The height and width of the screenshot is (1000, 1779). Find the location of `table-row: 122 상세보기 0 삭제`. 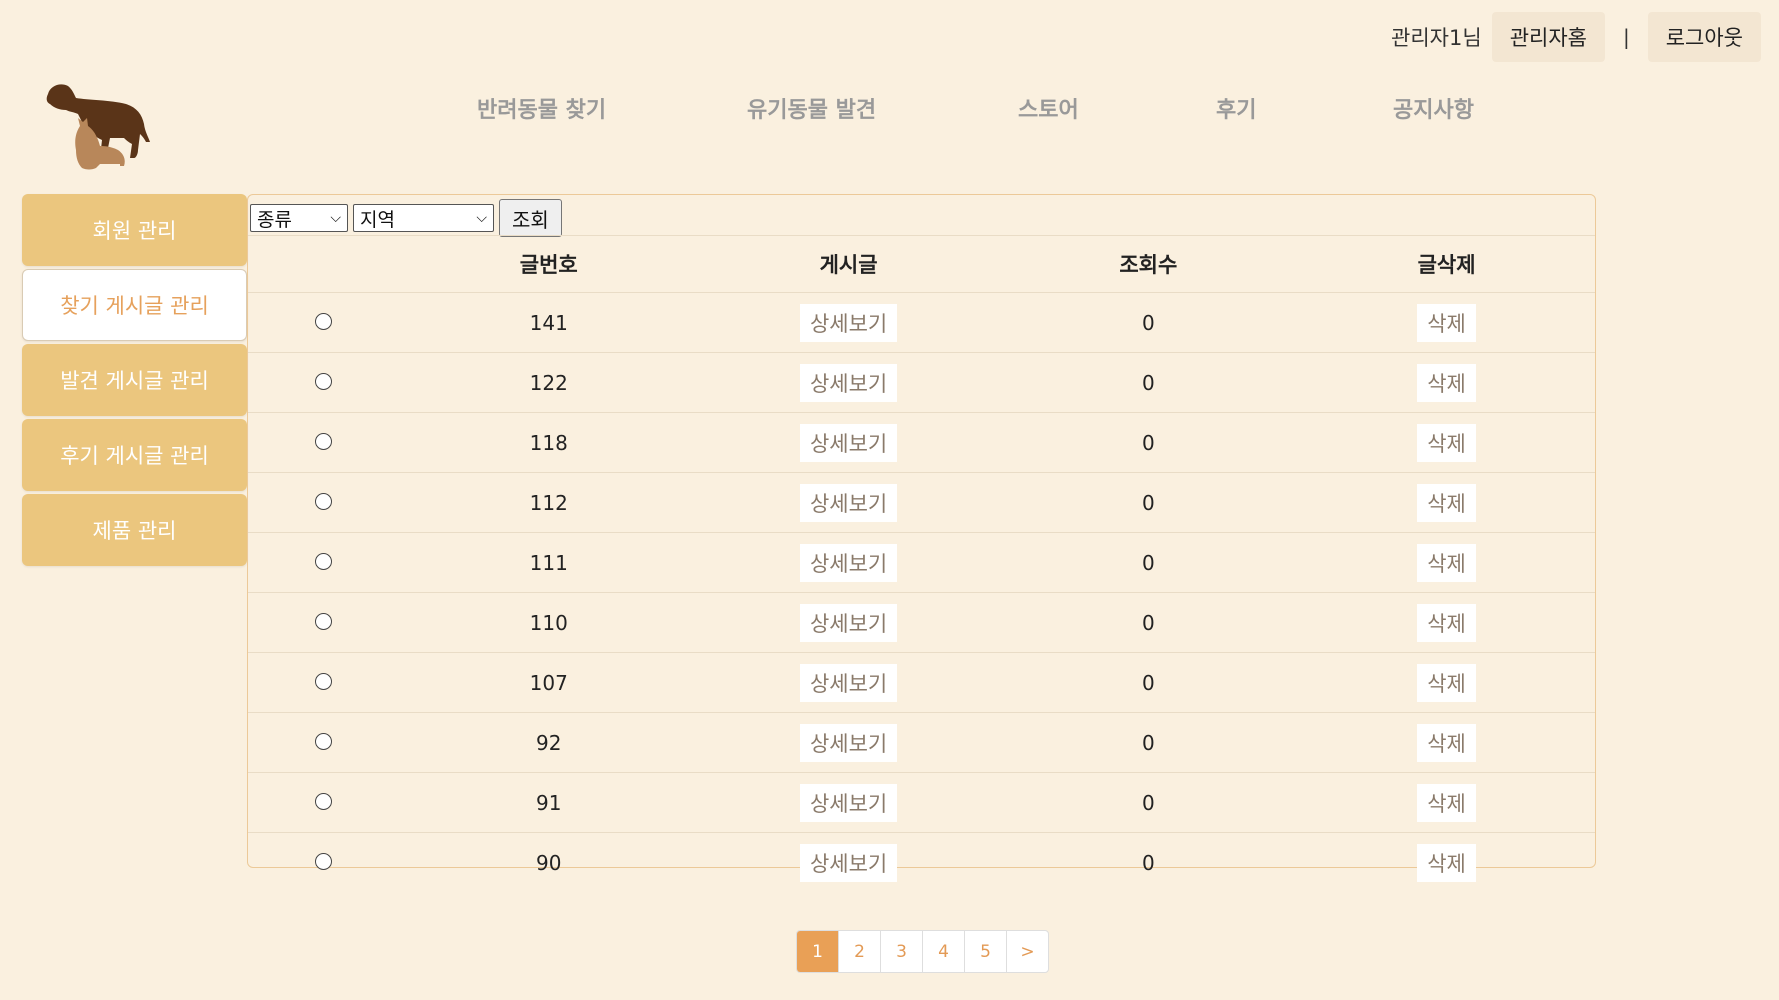

table-row: 122 상세보기 0 삭제 is located at coordinates (921, 382).